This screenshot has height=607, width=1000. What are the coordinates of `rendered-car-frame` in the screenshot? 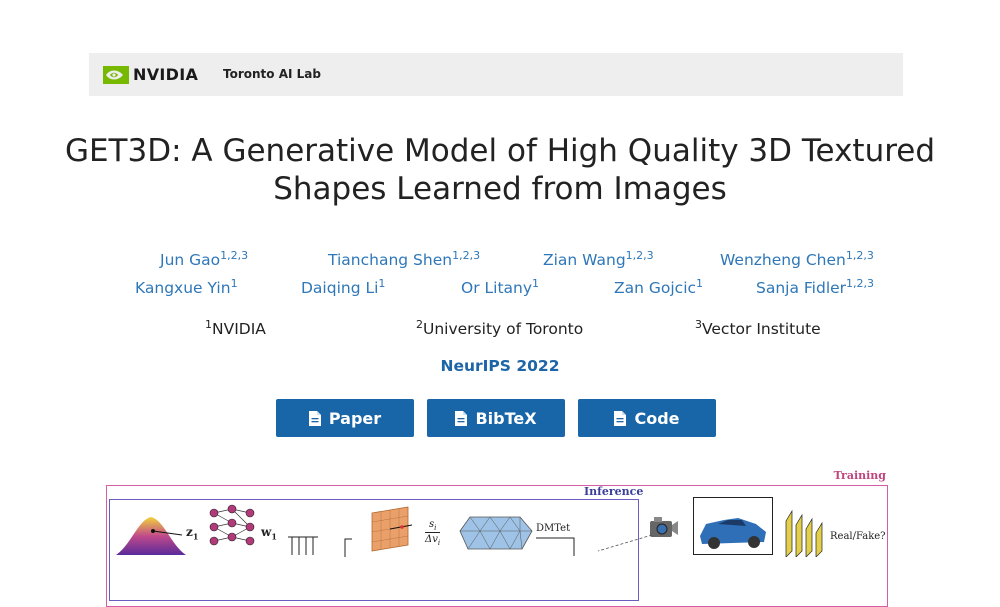 It's located at (733, 526).